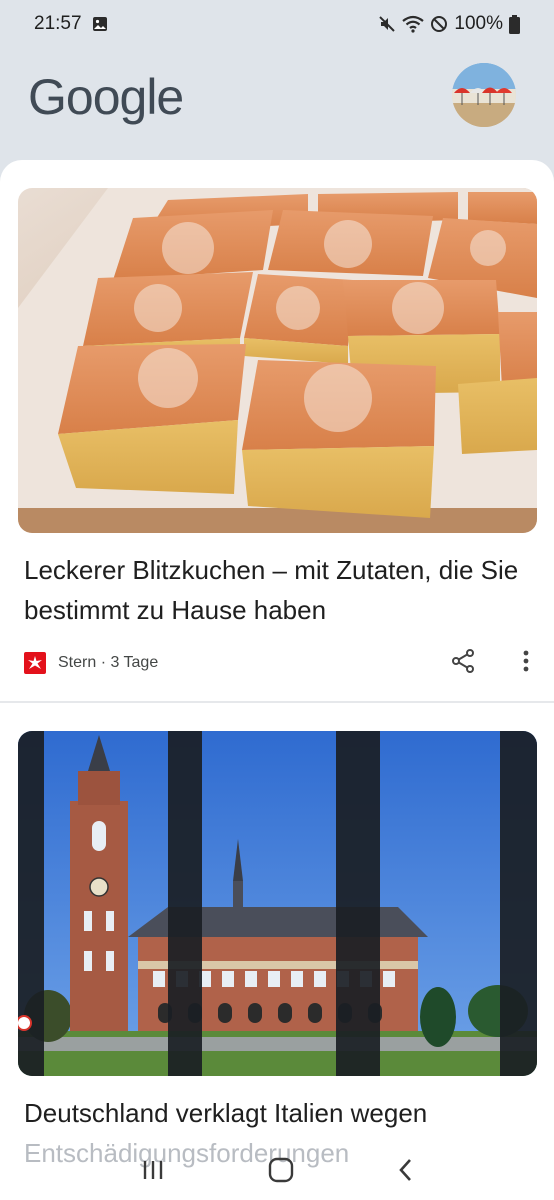 The width and height of the screenshot is (554, 1200). Describe the element at coordinates (277, 24) in the screenshot. I see `status-bar: 21:57 100%` at that location.